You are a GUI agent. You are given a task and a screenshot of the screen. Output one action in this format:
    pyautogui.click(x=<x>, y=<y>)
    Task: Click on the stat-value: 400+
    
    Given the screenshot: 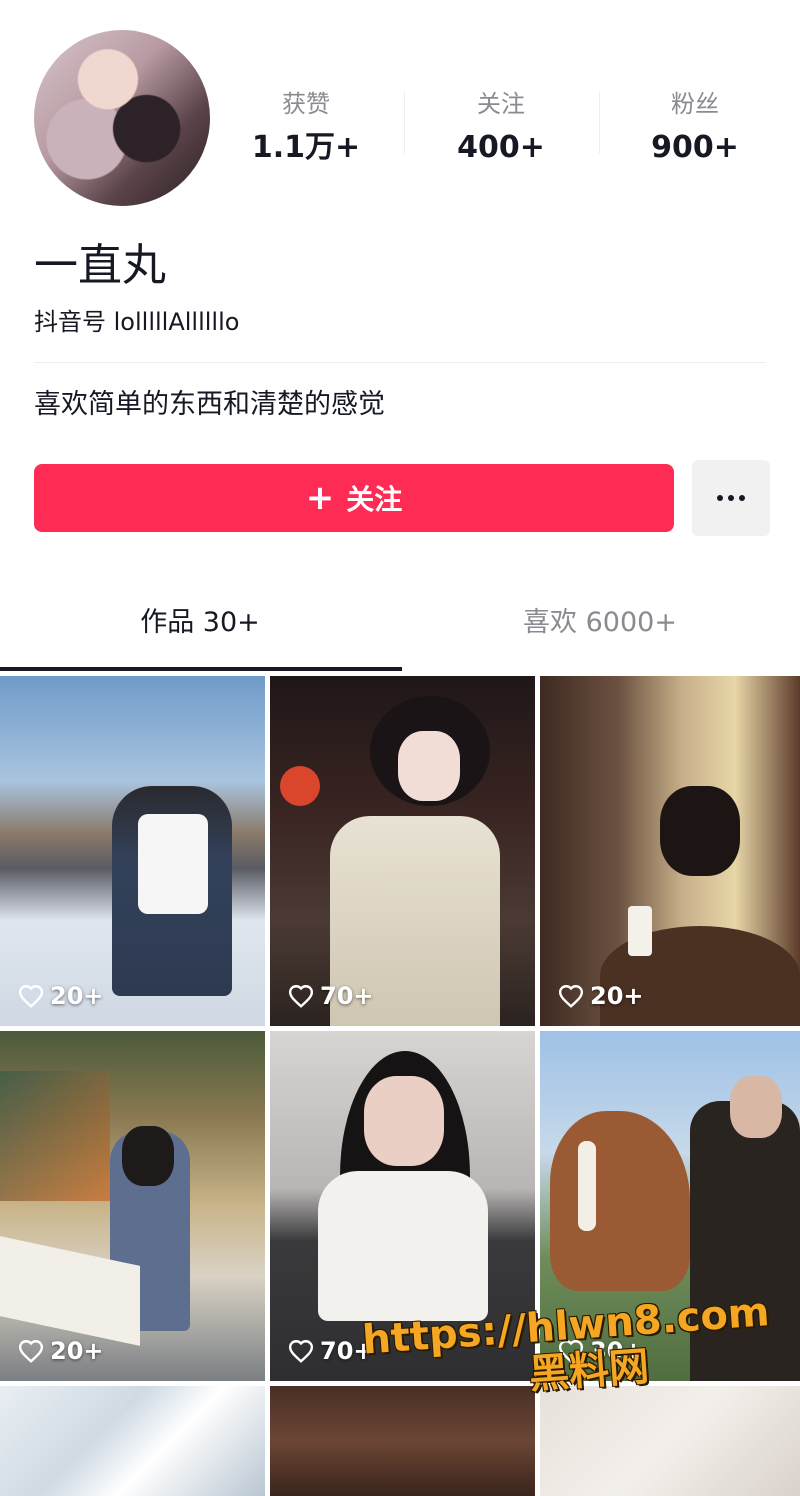 What is the action you would take?
    pyautogui.click(x=501, y=147)
    